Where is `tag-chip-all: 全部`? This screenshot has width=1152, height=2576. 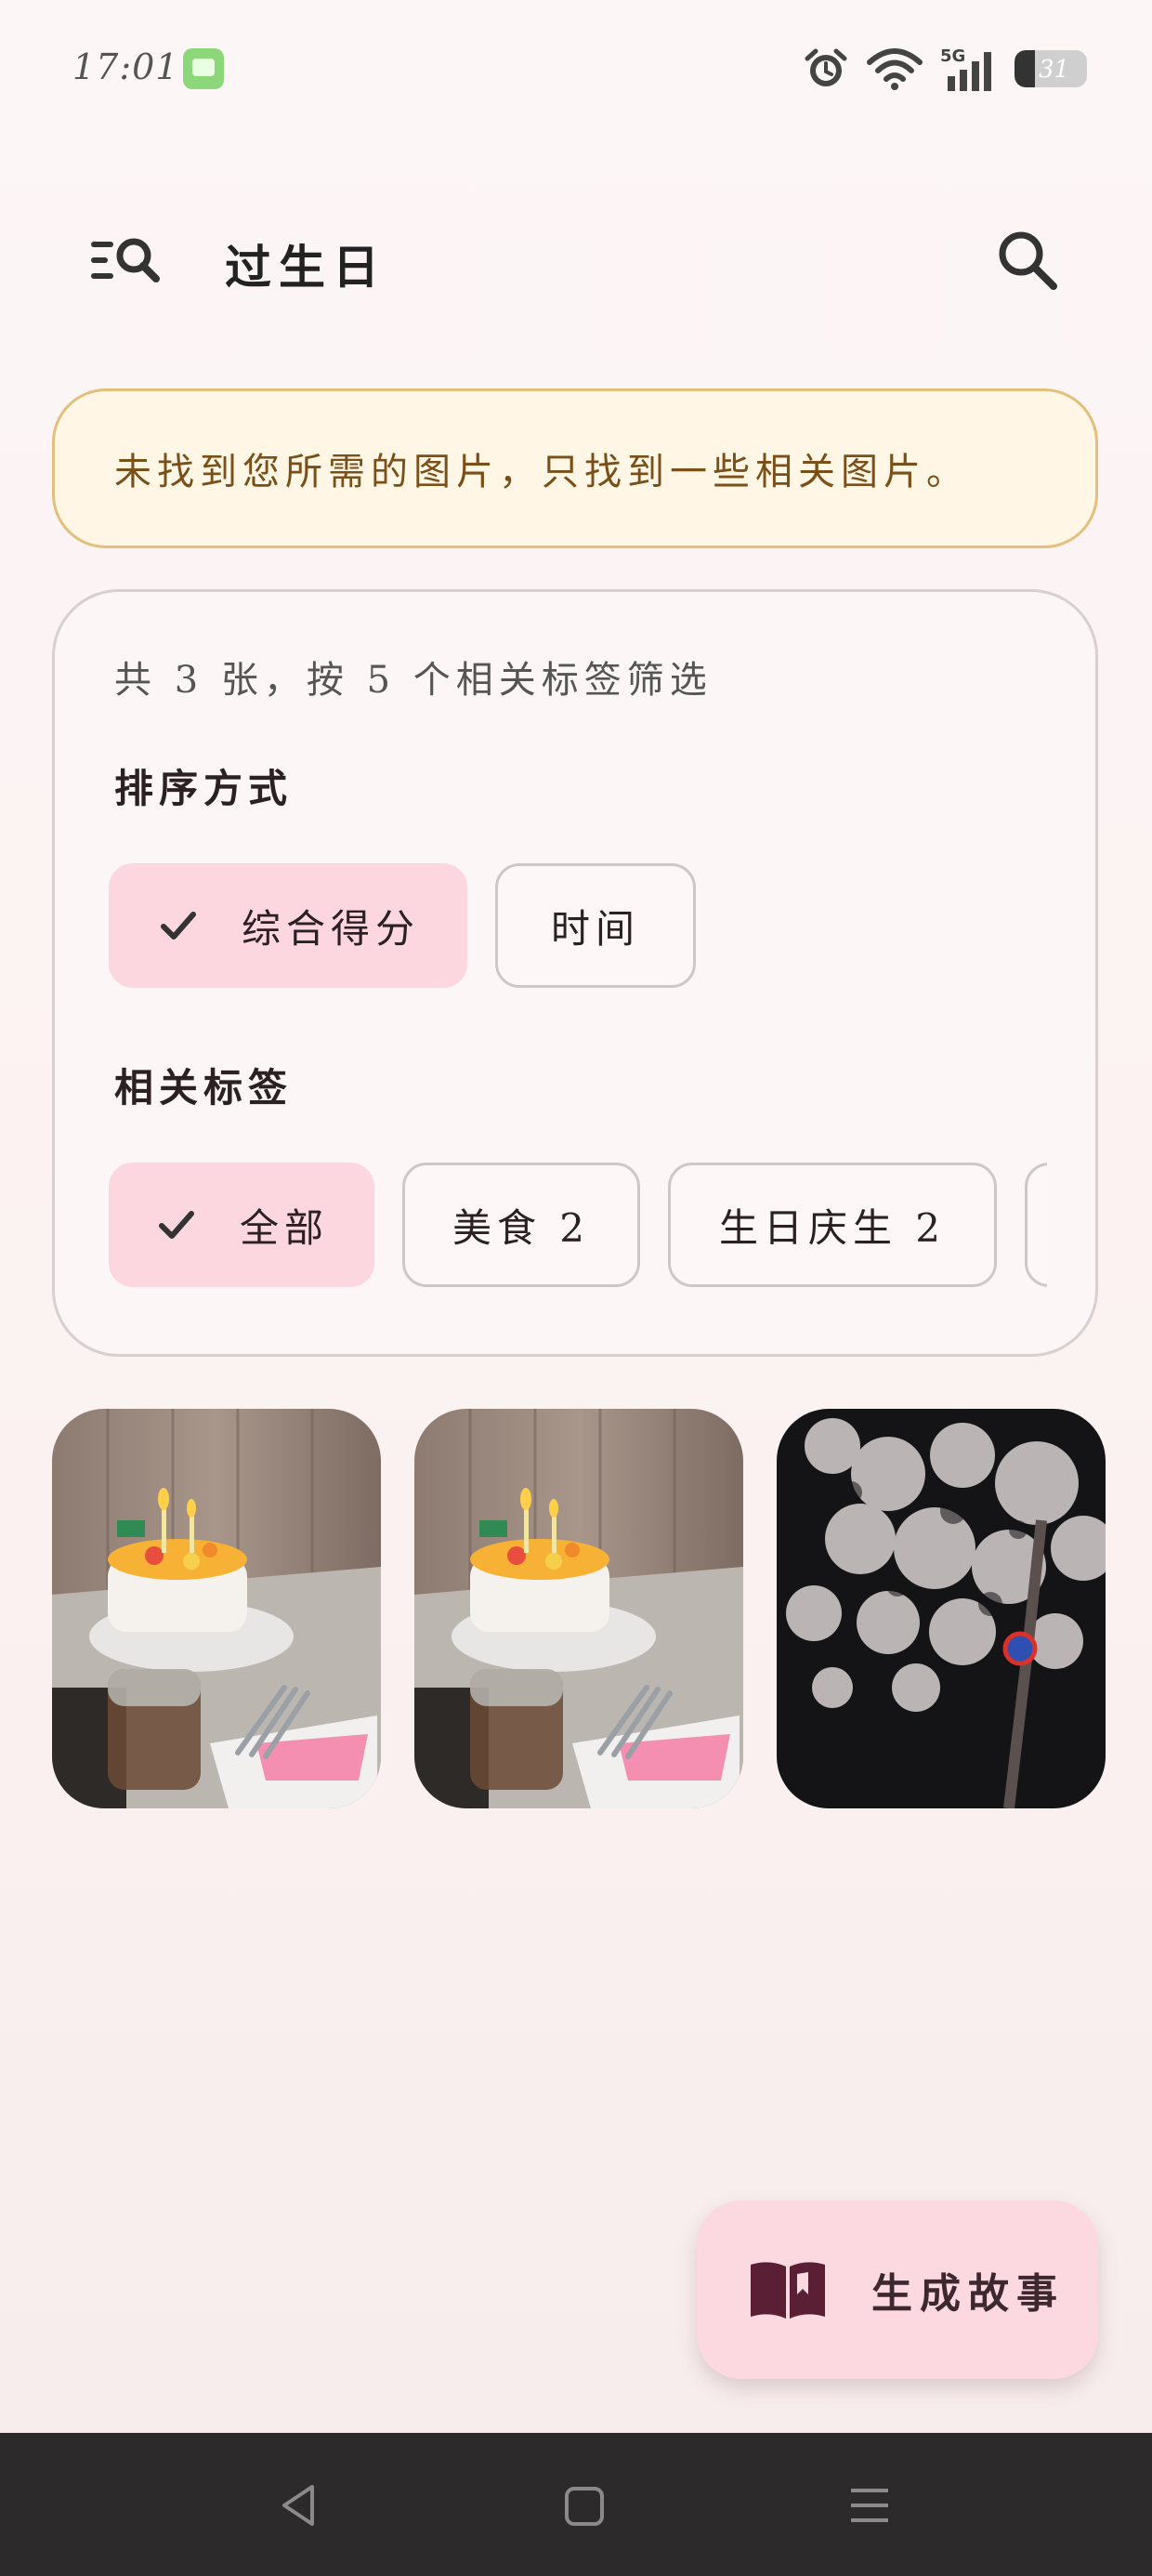
tag-chip-all: 全部 is located at coordinates (241, 1225).